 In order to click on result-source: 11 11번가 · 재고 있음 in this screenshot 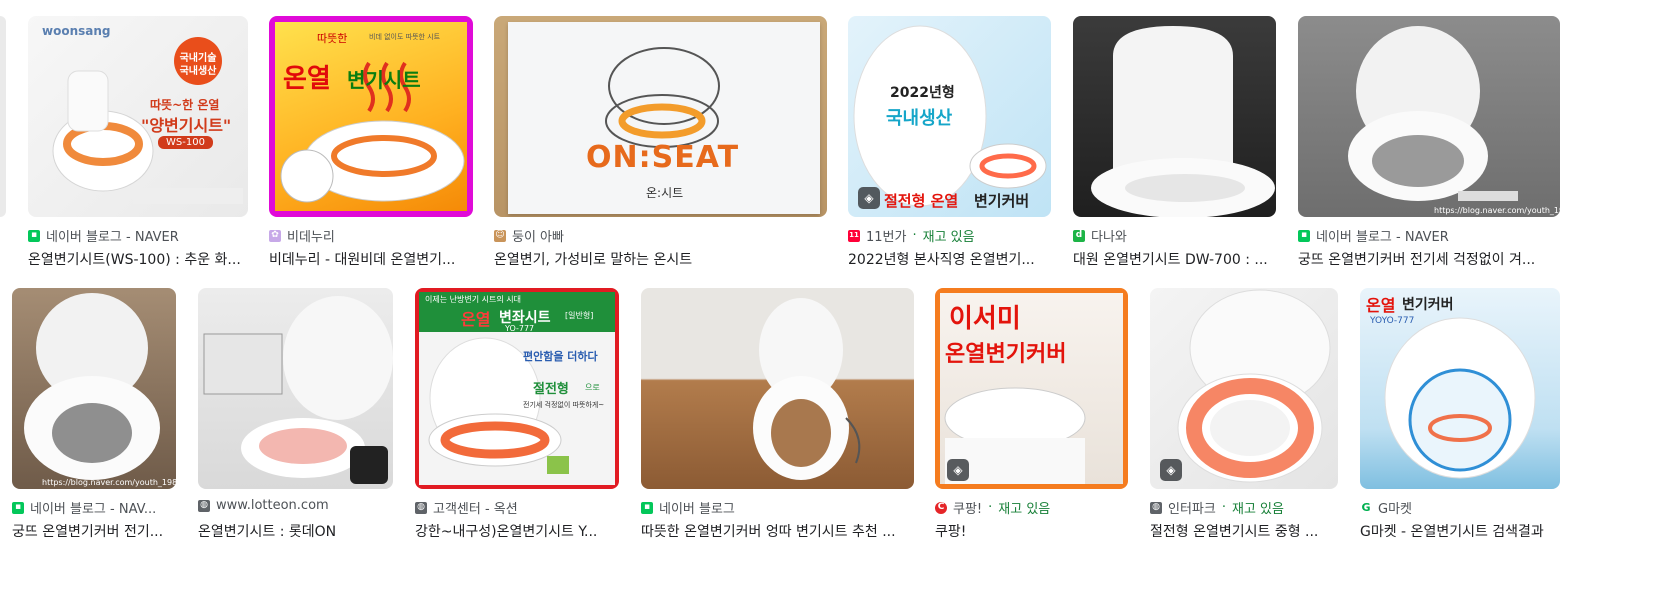, I will do `click(911, 235)`.